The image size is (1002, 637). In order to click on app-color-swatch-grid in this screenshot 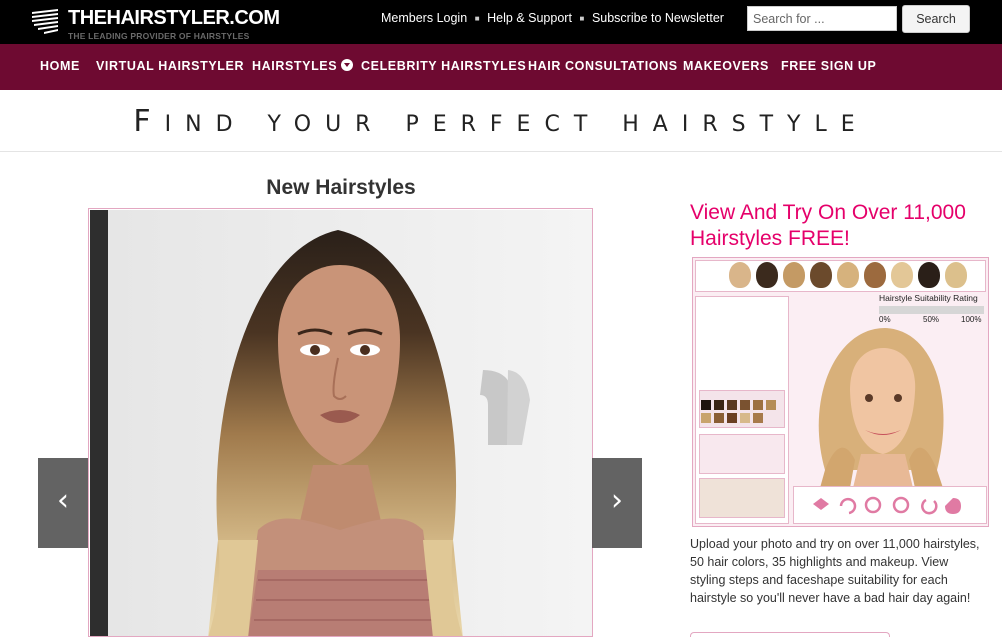, I will do `click(738, 411)`.